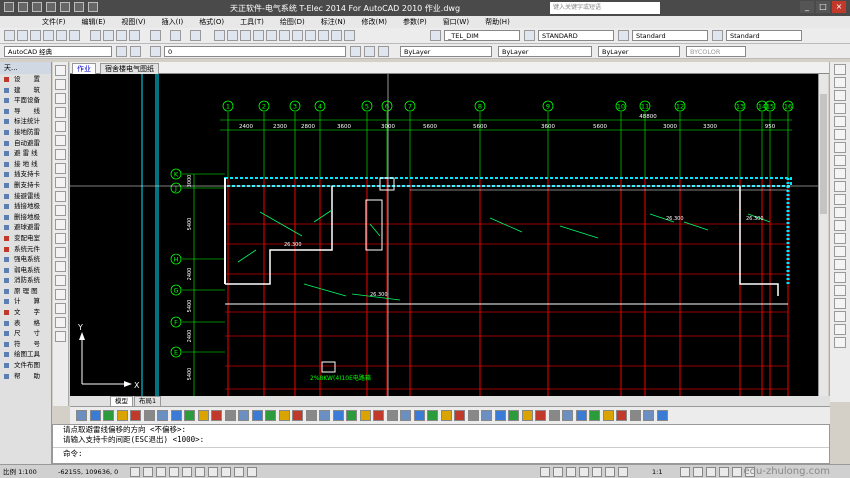  Describe the element at coordinates (349, 35) in the screenshot. I see `help-tool-icon` at that location.